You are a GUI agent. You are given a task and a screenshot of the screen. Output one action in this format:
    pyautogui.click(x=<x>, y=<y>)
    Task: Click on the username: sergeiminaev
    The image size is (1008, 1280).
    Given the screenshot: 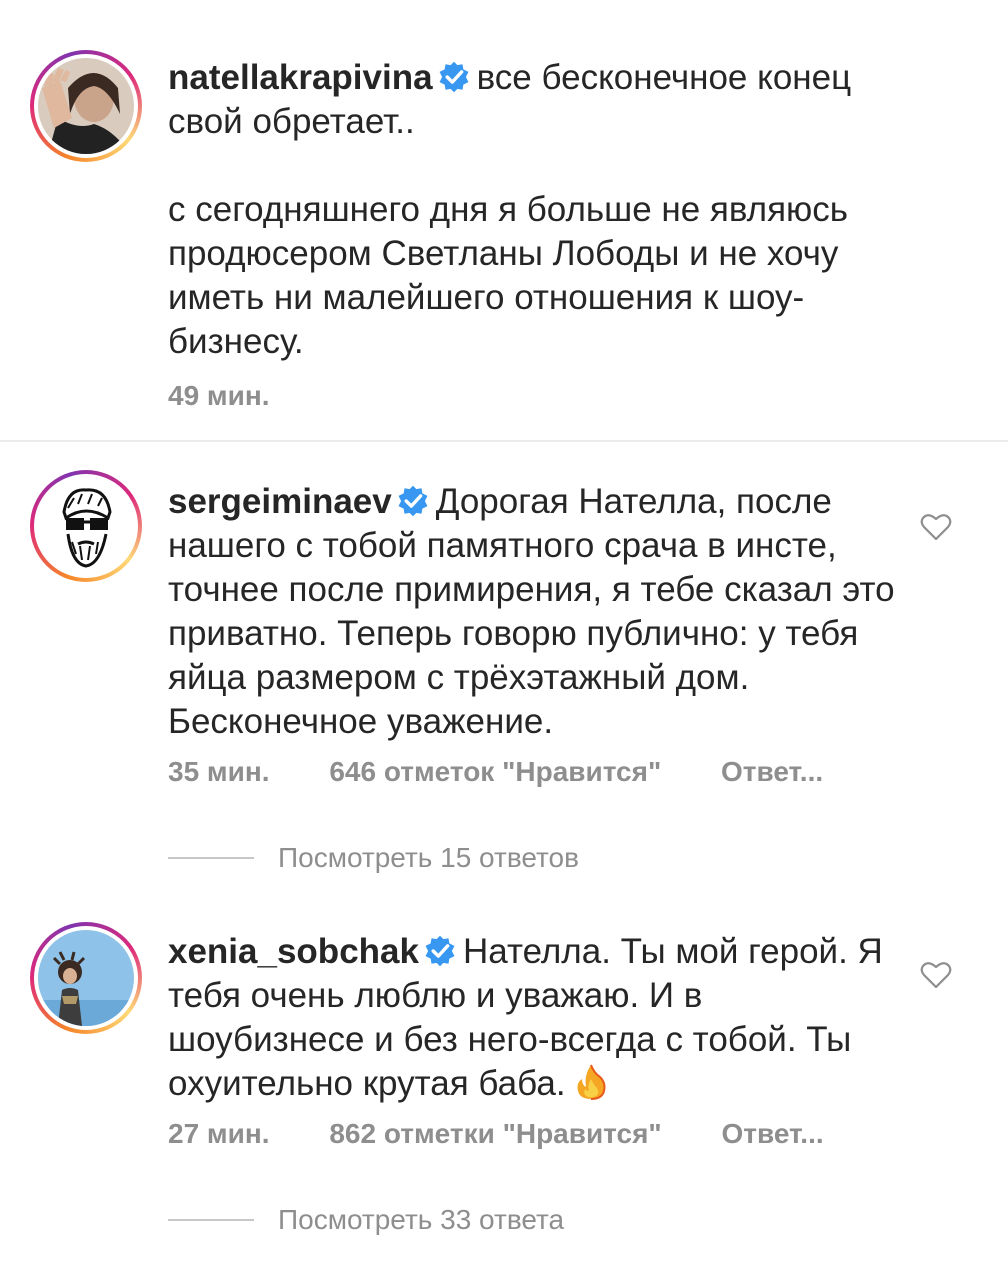 What is the action you would take?
    pyautogui.click(x=280, y=501)
    